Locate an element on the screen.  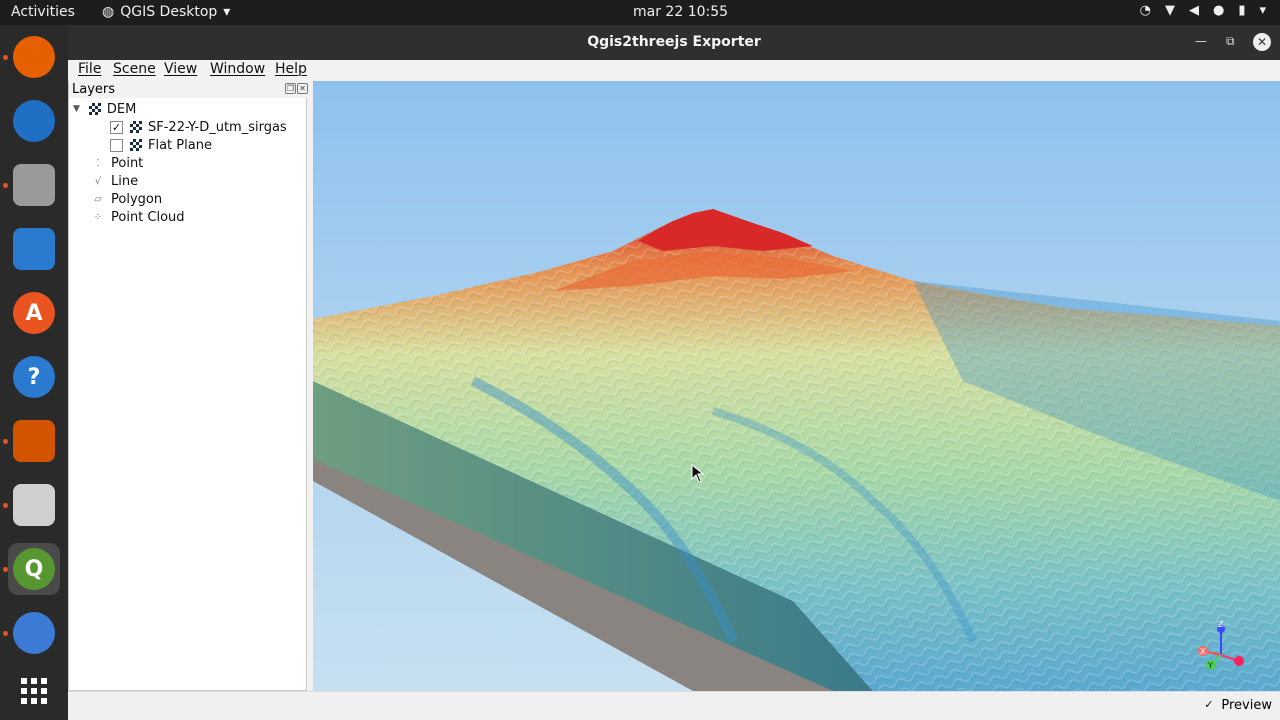
tree-group-point-cloud: ⁘ Point Cloud is located at coordinates (138, 217).